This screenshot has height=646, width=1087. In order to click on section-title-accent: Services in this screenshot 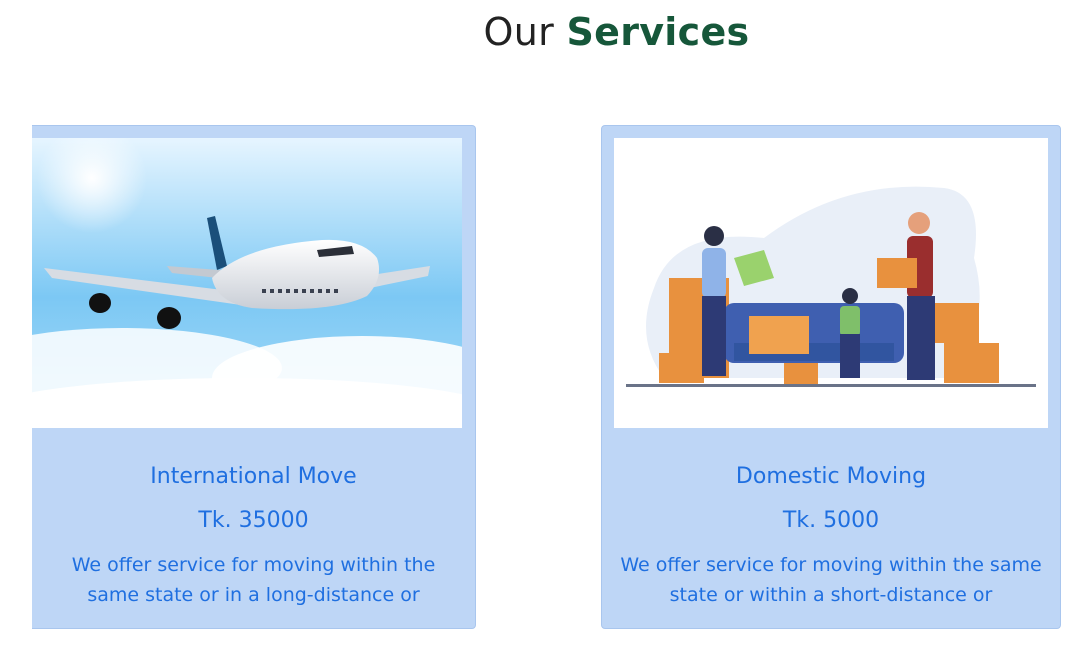, I will do `click(658, 32)`.